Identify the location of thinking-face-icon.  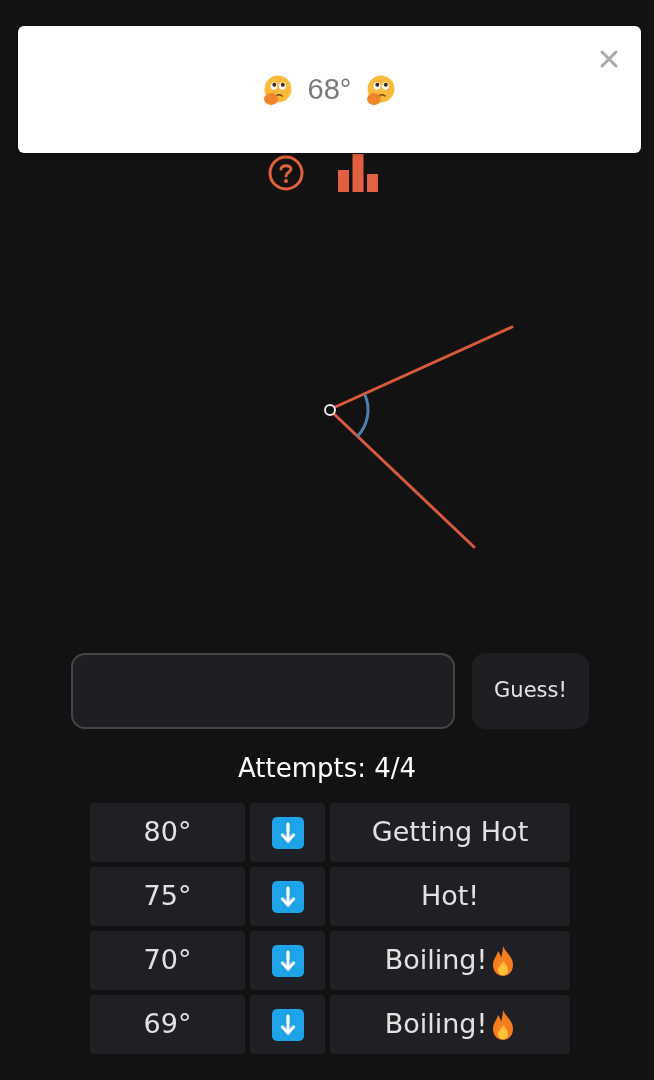
(277, 89).